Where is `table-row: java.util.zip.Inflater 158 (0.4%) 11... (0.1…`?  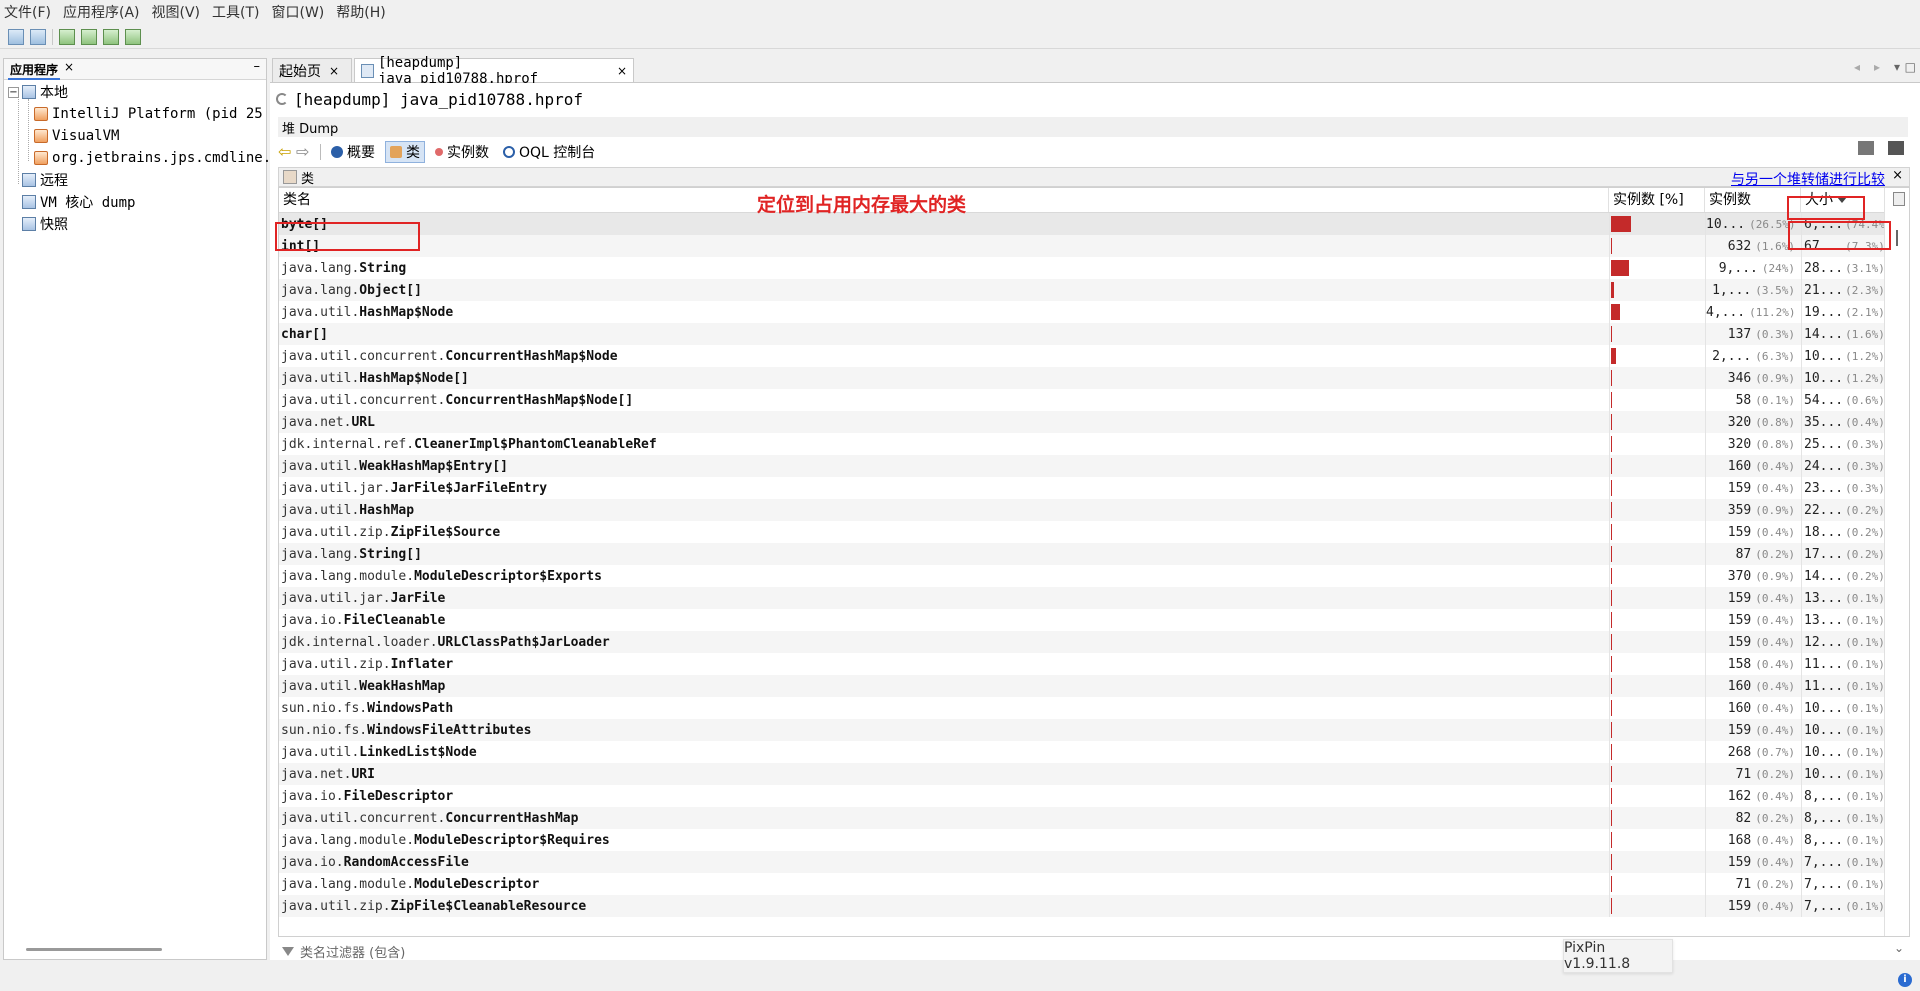
table-row: java.util.zip.Inflater 158 (0.4%) 11... (0.1… is located at coordinates (1082, 664).